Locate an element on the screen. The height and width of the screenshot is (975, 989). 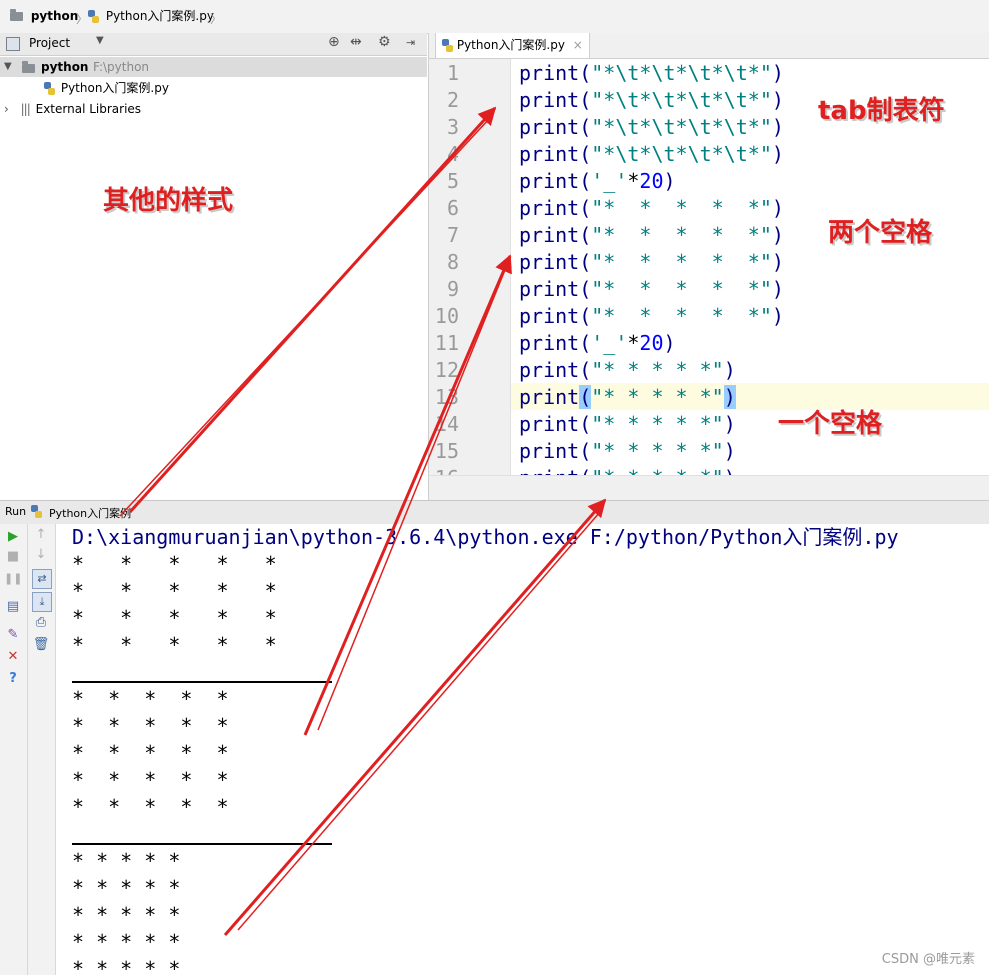
watermark: CSDN @唯元素 is located at coordinates (928, 959).